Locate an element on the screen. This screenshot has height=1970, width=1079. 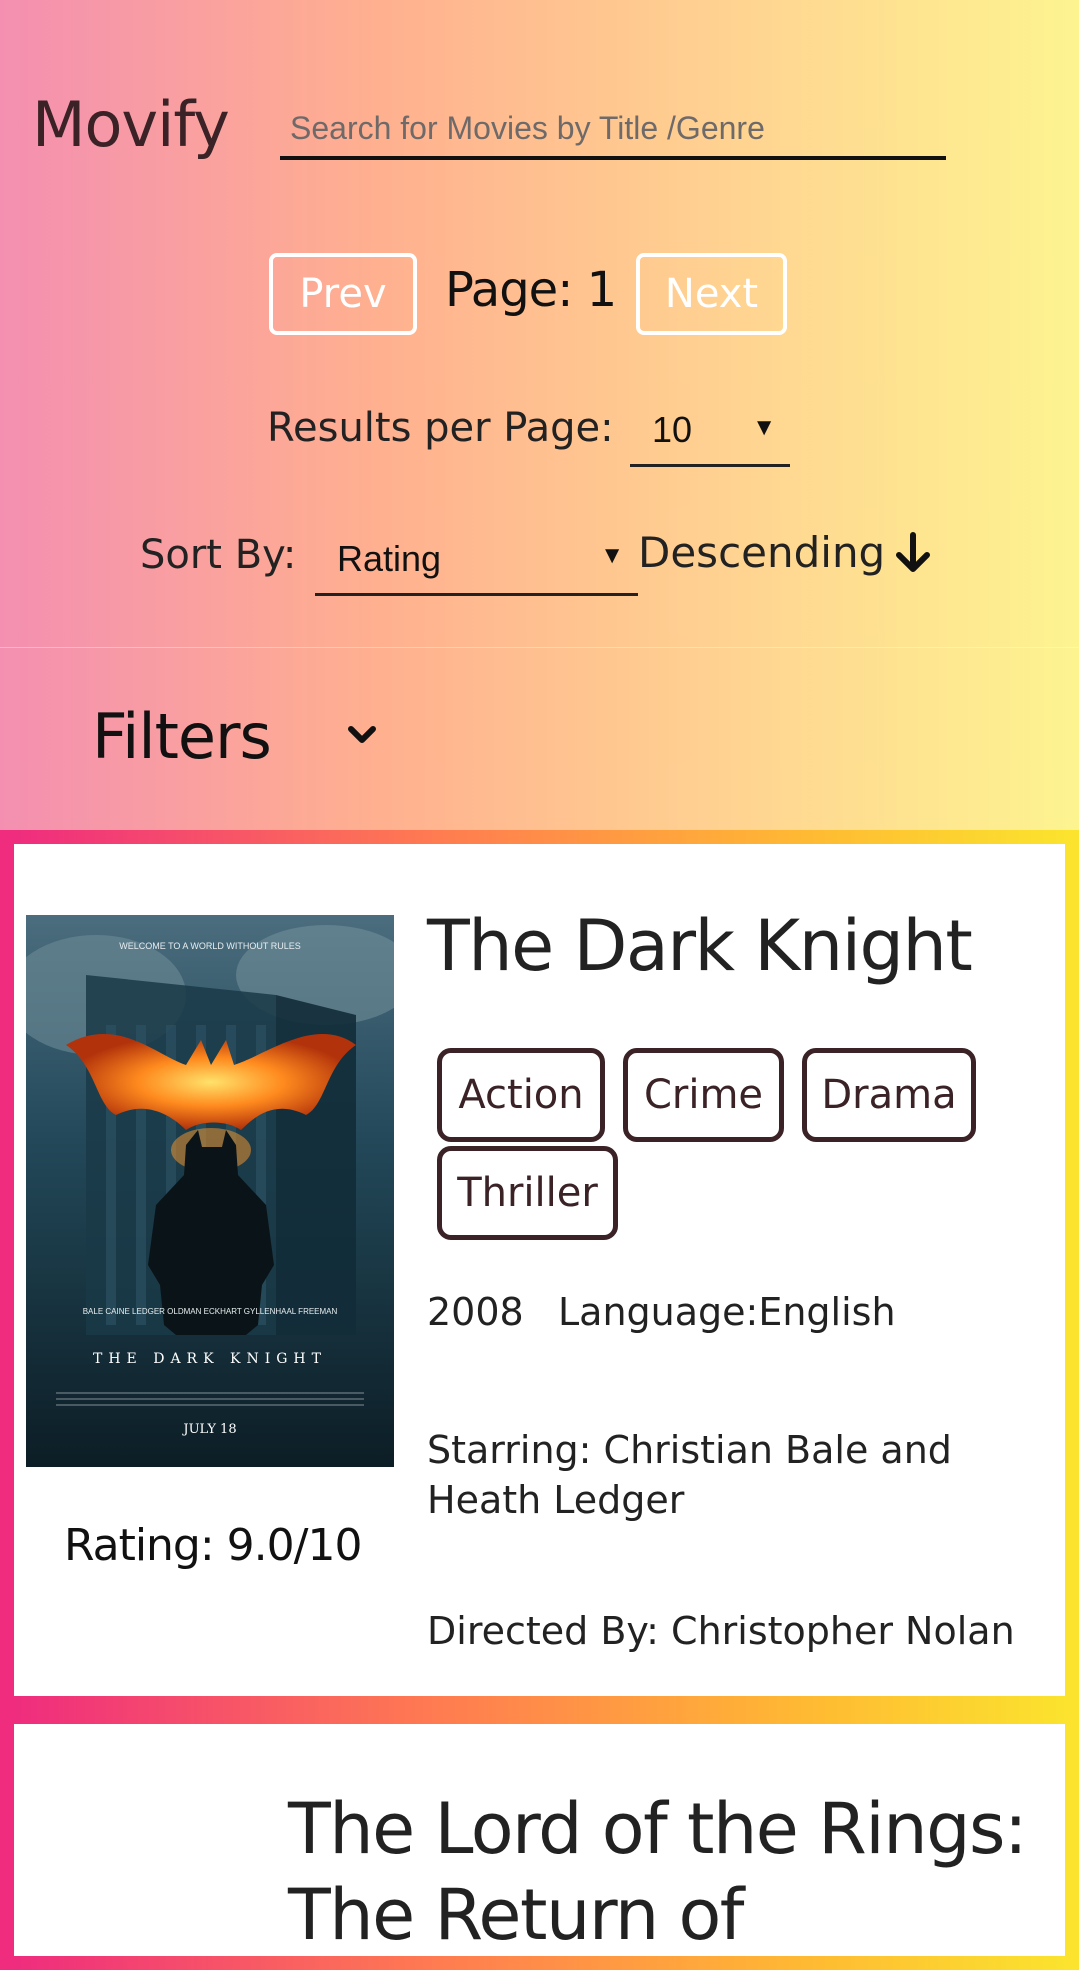
sort-order-label: Descending is located at coordinates (762, 552).